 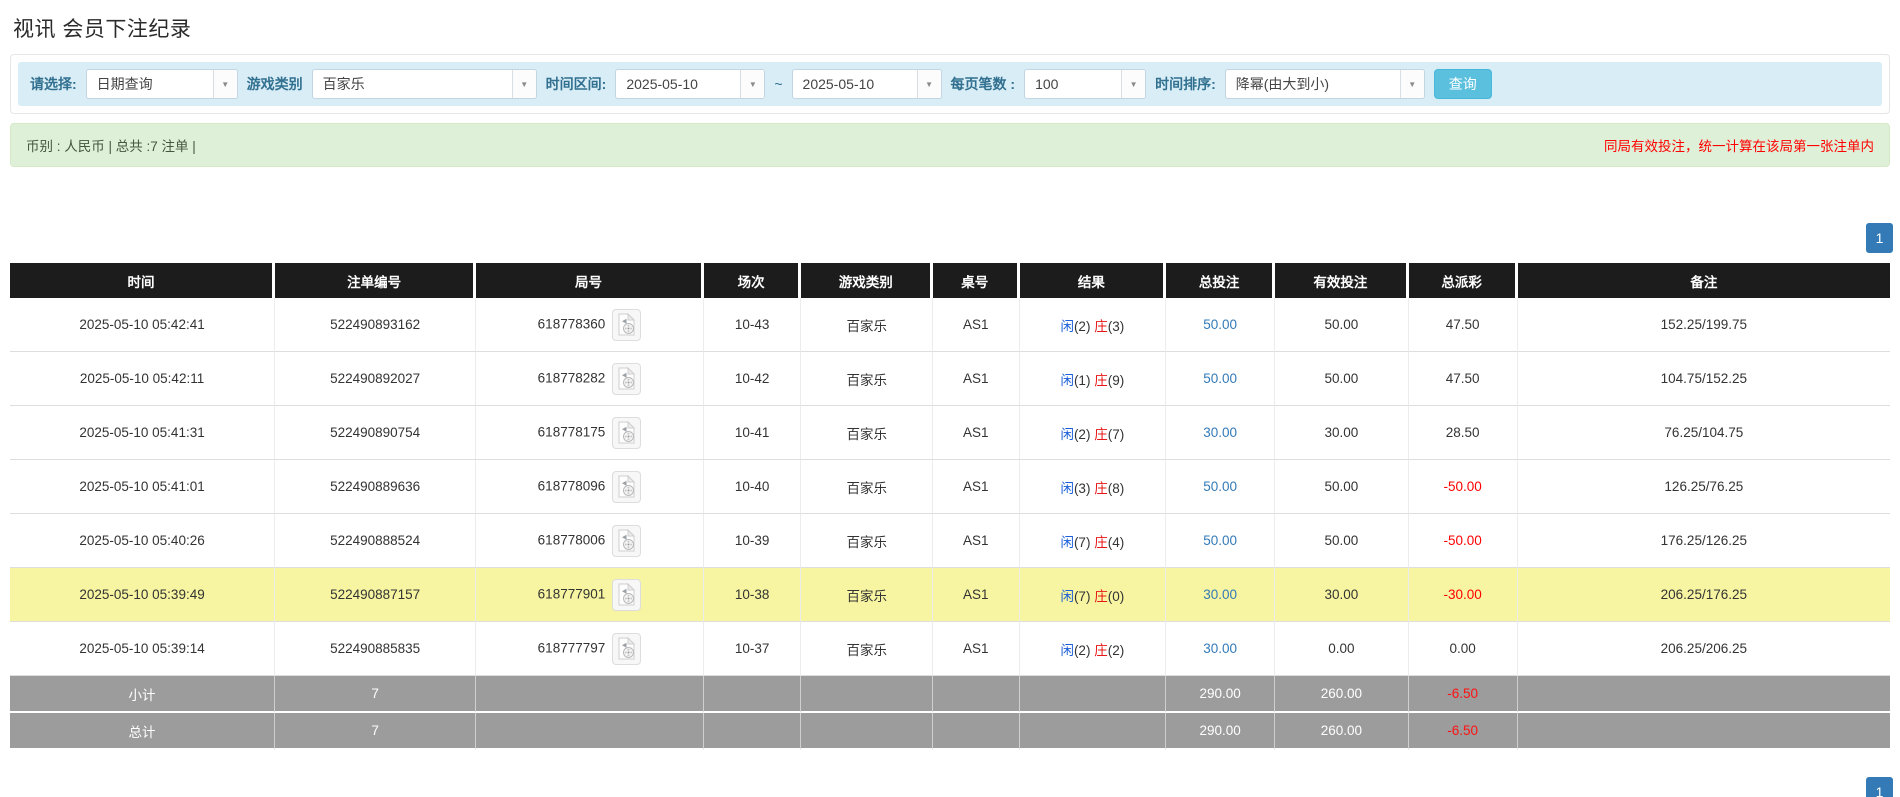 I want to click on session-cell: 10-38, so click(x=752, y=595).